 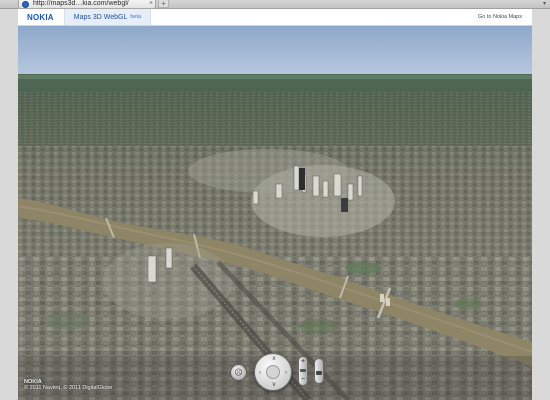 What do you see at coordinates (25, 4) in the screenshot?
I see `globe-icon` at bounding box center [25, 4].